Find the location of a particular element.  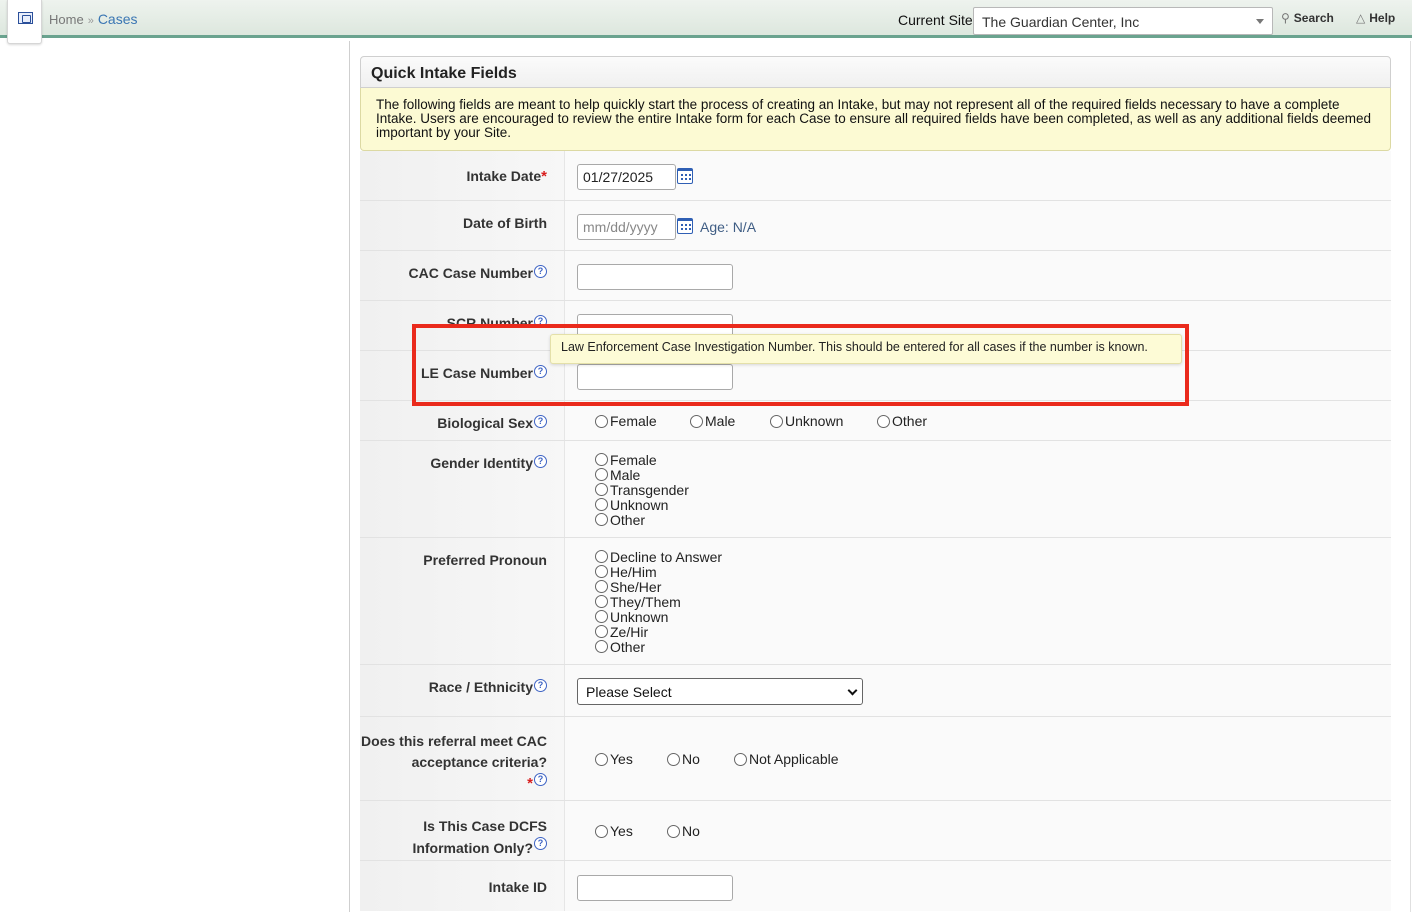

radio-not-applicable: Not Applicable is located at coordinates (786, 759).